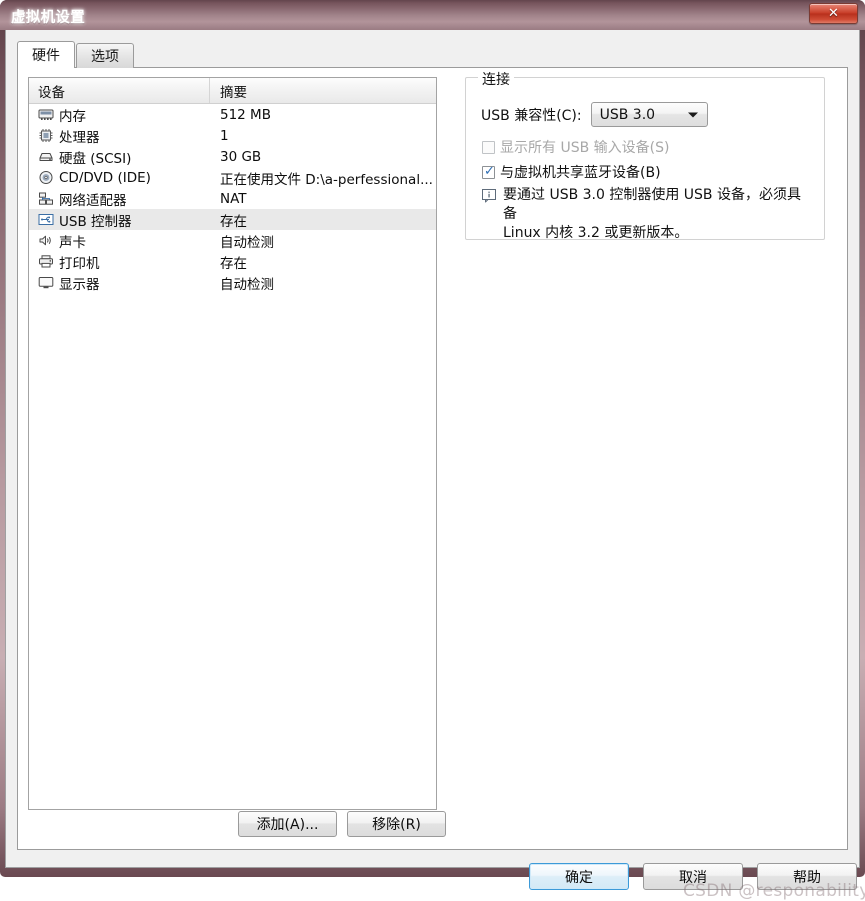 Image resolution: width=865 pixels, height=901 pixels. Describe the element at coordinates (496, 79) in the screenshot. I see `connection-group-title: 连接` at that location.